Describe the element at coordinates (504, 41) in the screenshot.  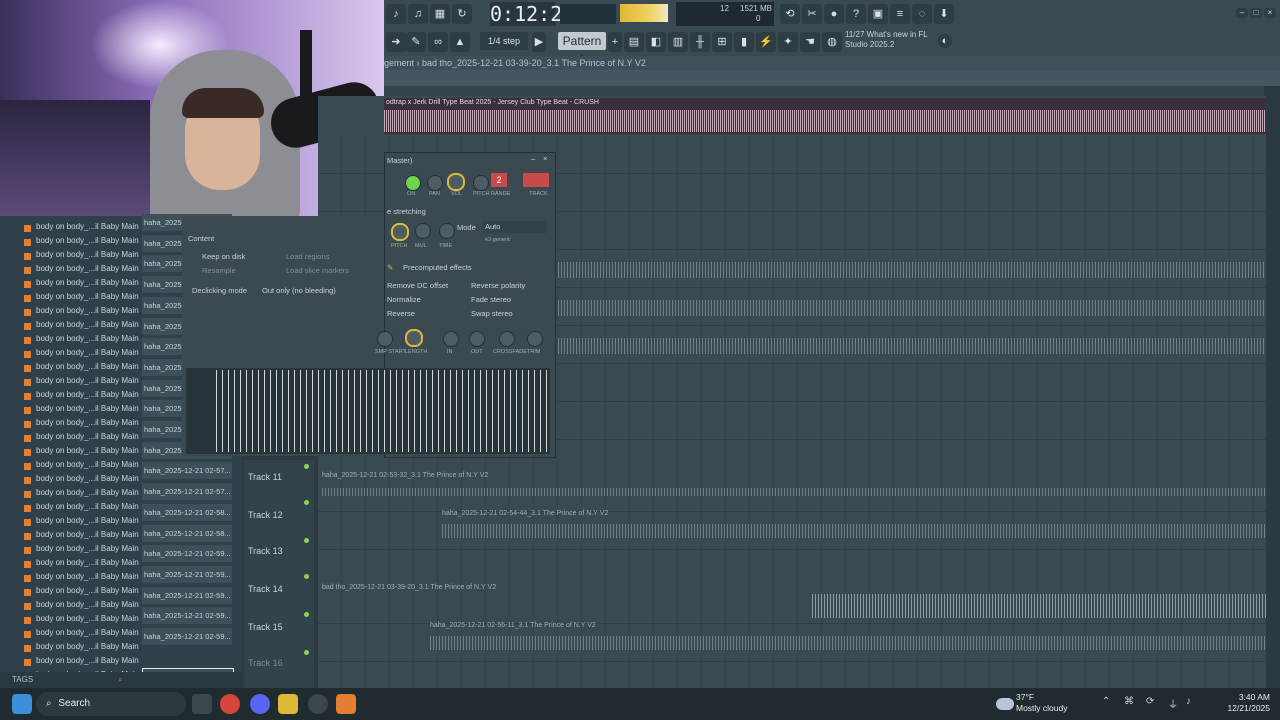
I see `snap-step-select: 1/4 step` at that location.